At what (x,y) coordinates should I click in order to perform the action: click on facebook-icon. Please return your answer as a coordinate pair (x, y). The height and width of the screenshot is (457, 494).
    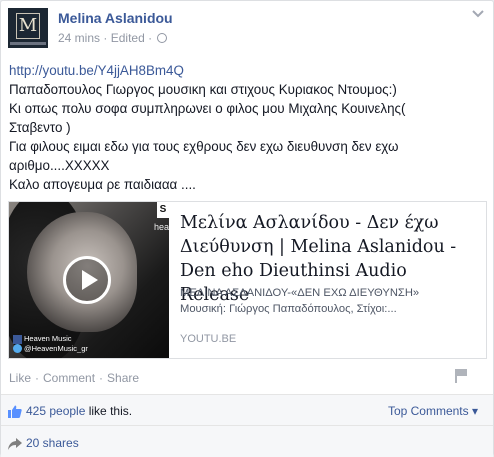
    Looking at the image, I should click on (17, 339).